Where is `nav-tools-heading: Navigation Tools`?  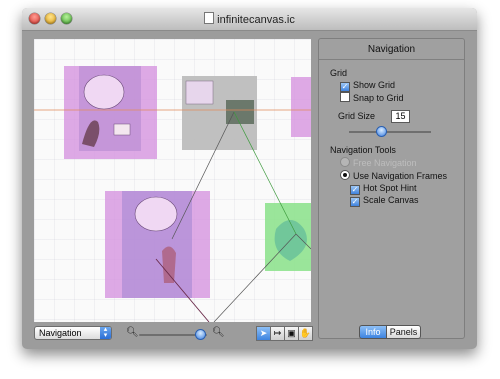 nav-tools-heading: Navigation Tools is located at coordinates (363, 150).